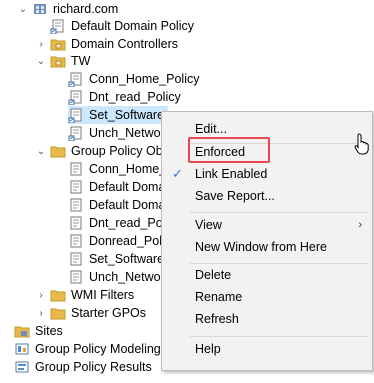  What do you see at coordinates (144, 79) in the screenshot?
I see `tree-item-label: Conn_Home_Policy` at bounding box center [144, 79].